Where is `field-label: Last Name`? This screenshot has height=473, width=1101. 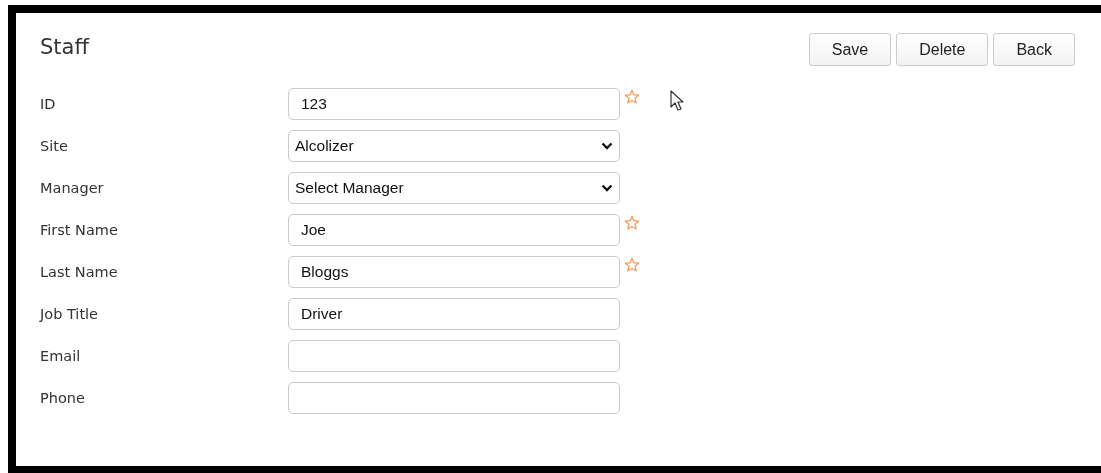
field-label: Last Name is located at coordinates (79, 272).